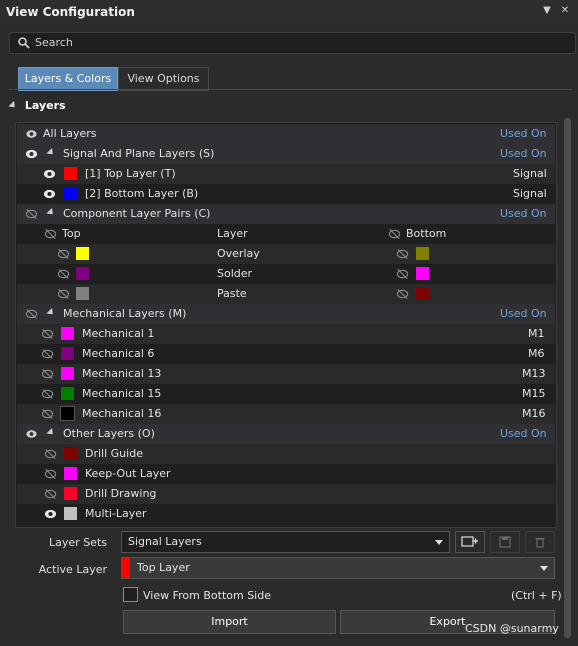 The width and height of the screenshot is (578, 646). What do you see at coordinates (286, 234) in the screenshot?
I see `pairs-column-header: Top Layer Bottom` at bounding box center [286, 234].